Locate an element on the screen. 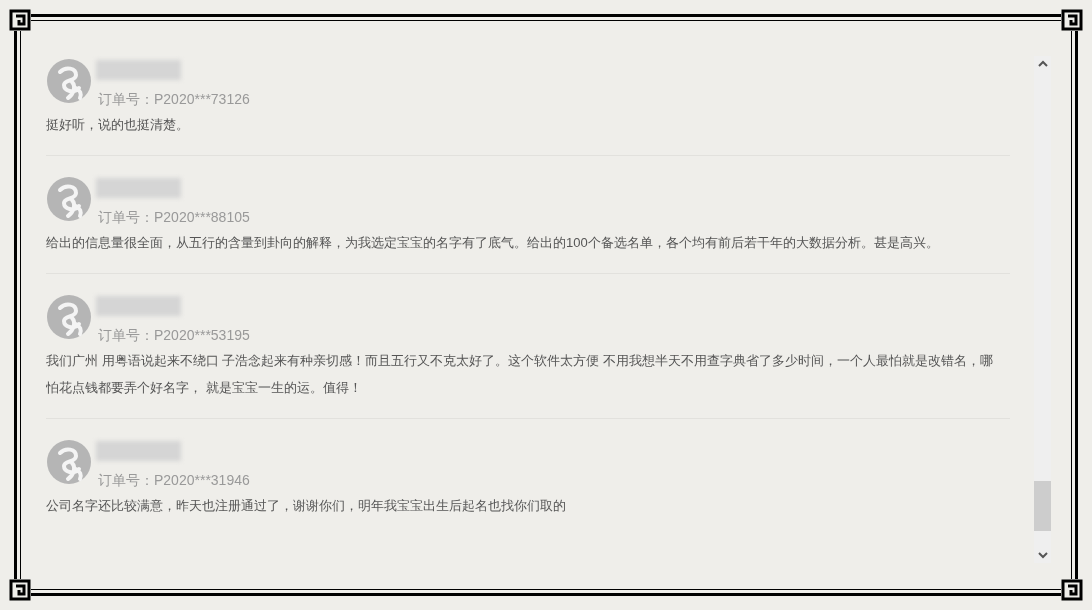 The height and width of the screenshot is (610, 1092). review-text: 给出的信息量很全面，从五行的含量到卦向的解释，为我选定宝宝的名字有了底气。给出的100个备选名单，各个均有前后若干年的大数据分析。甚是高兴。 is located at coordinates (493, 243).